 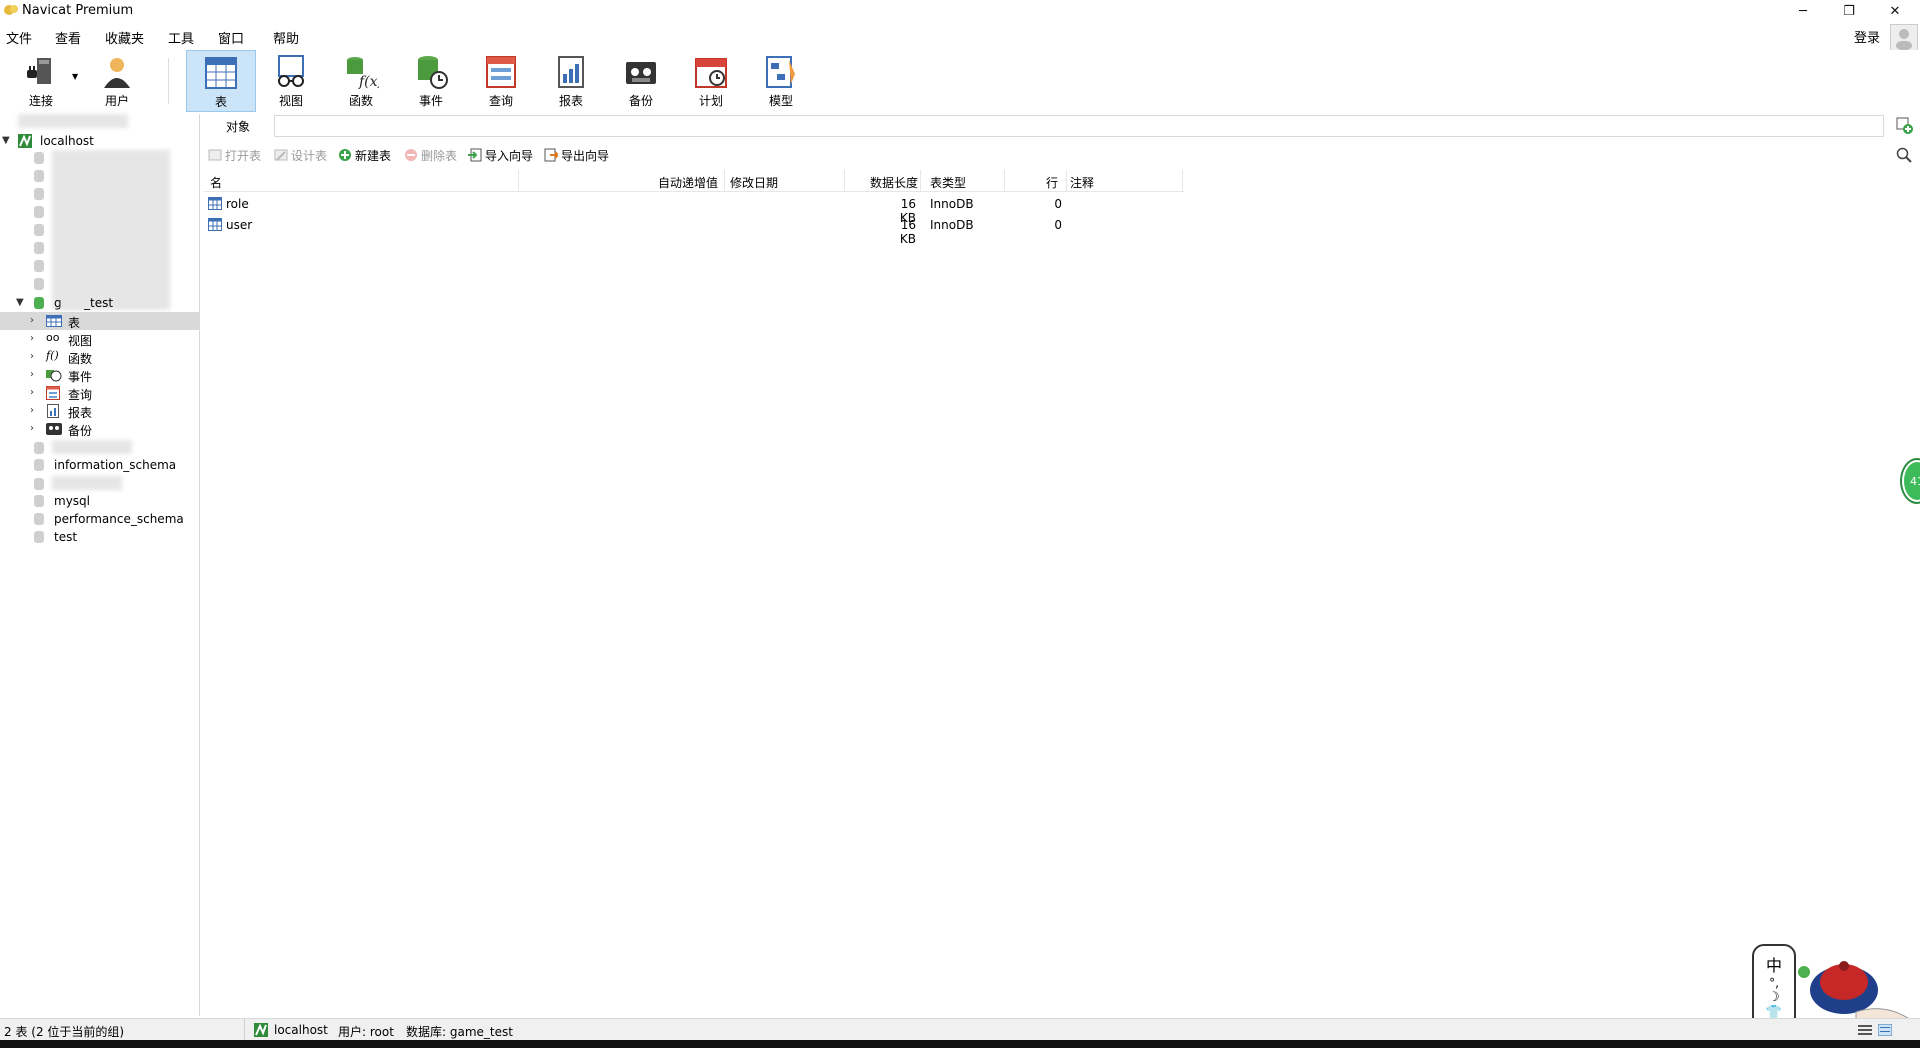 I want to click on backup-icon, so click(x=641, y=73).